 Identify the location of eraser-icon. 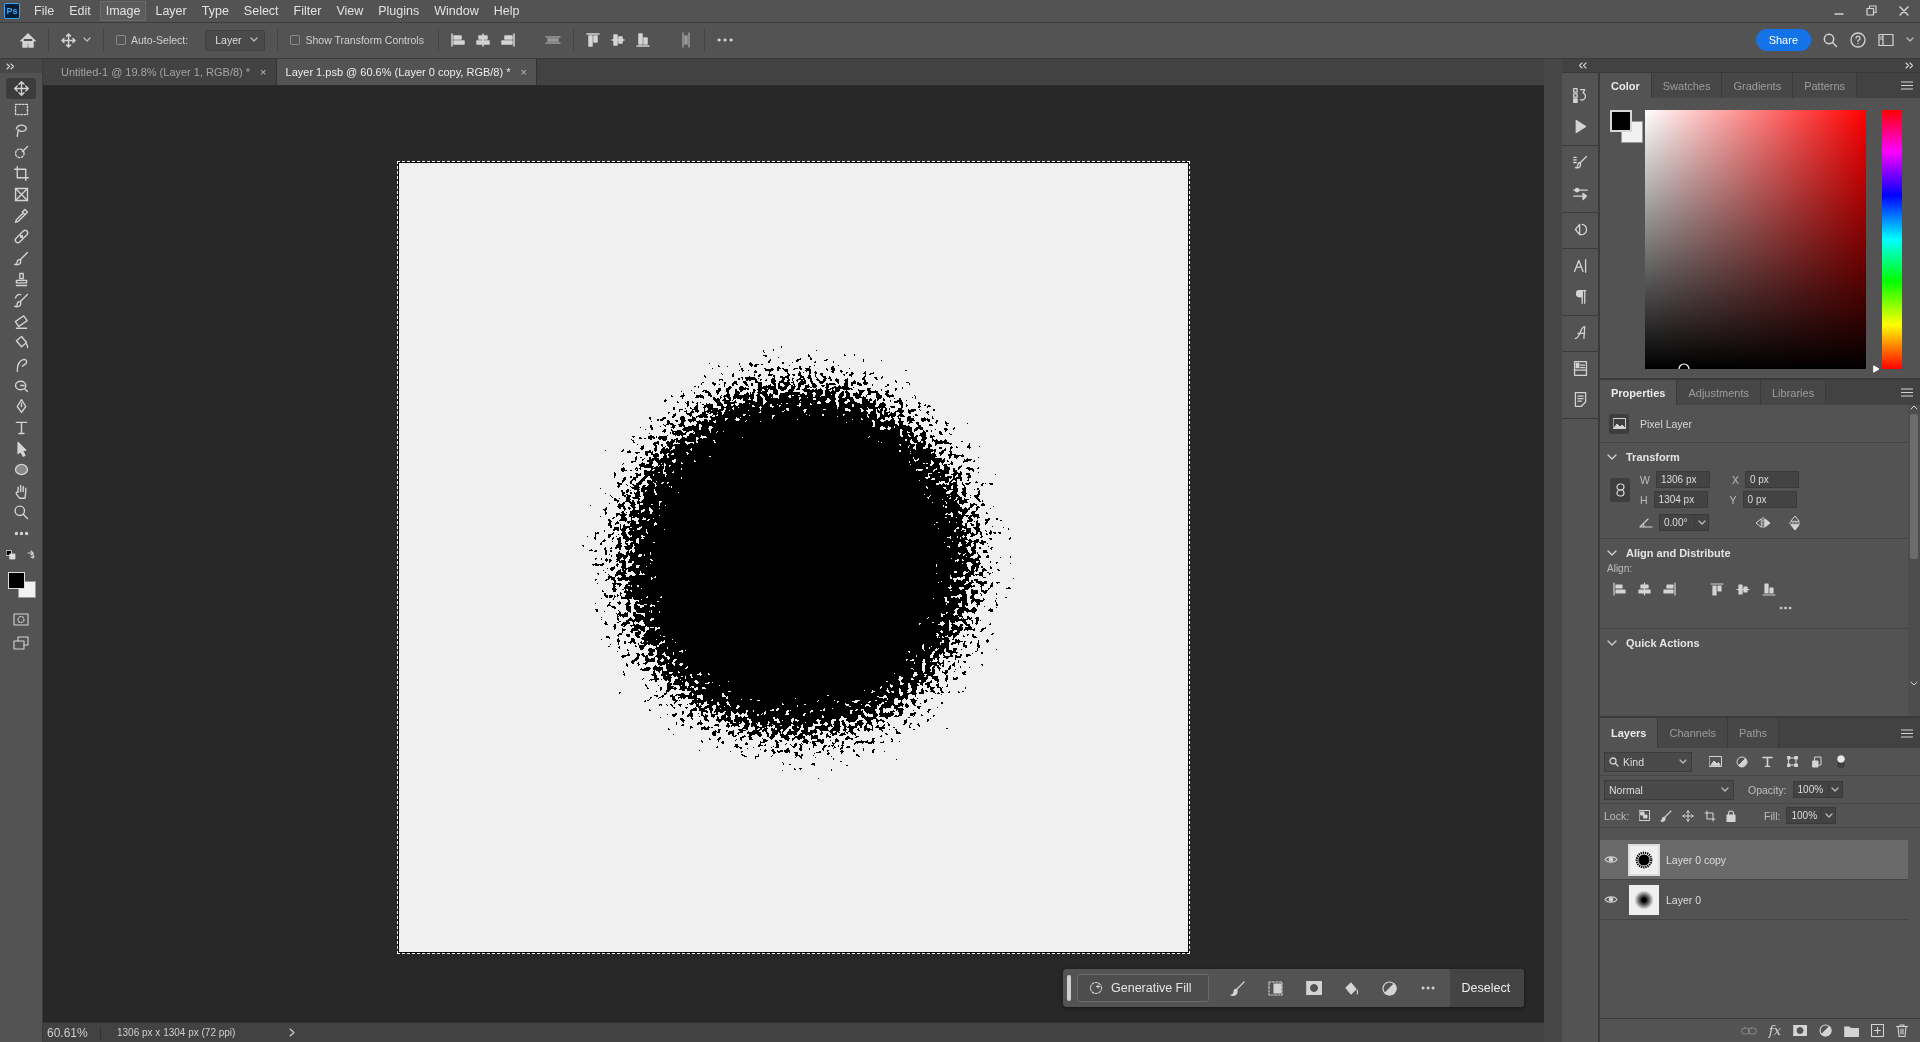
(21, 322).